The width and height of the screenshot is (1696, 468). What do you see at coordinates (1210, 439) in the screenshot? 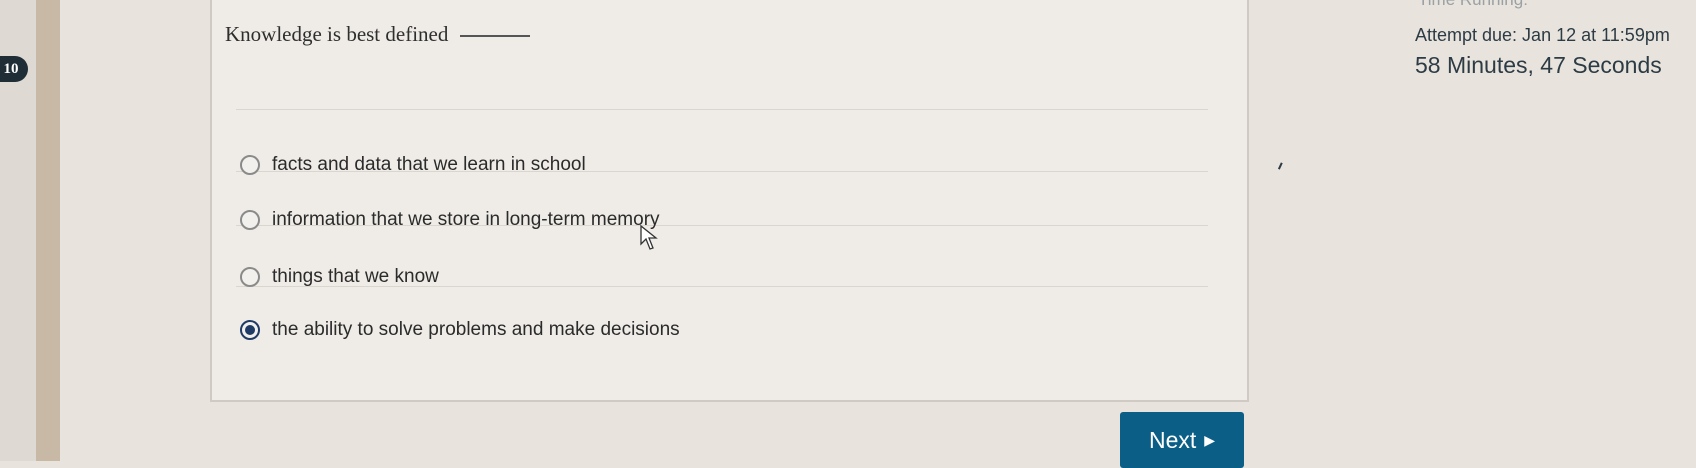
I see `play-triangle-icon: ▶` at bounding box center [1210, 439].